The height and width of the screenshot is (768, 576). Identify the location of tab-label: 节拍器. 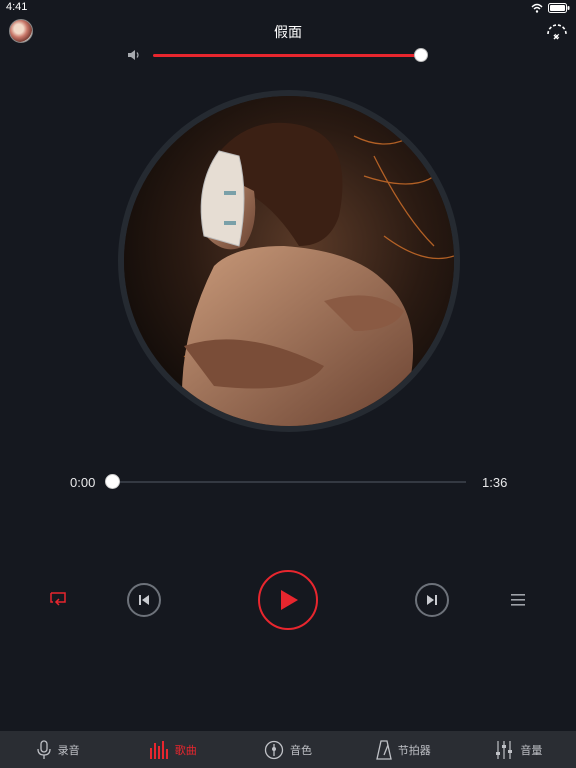
(414, 750).